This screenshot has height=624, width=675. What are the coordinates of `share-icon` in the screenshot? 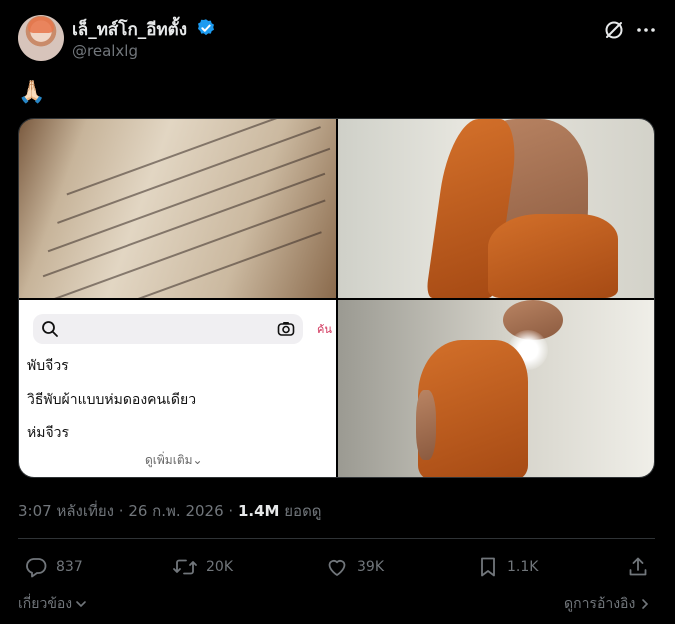 It's located at (638, 566).